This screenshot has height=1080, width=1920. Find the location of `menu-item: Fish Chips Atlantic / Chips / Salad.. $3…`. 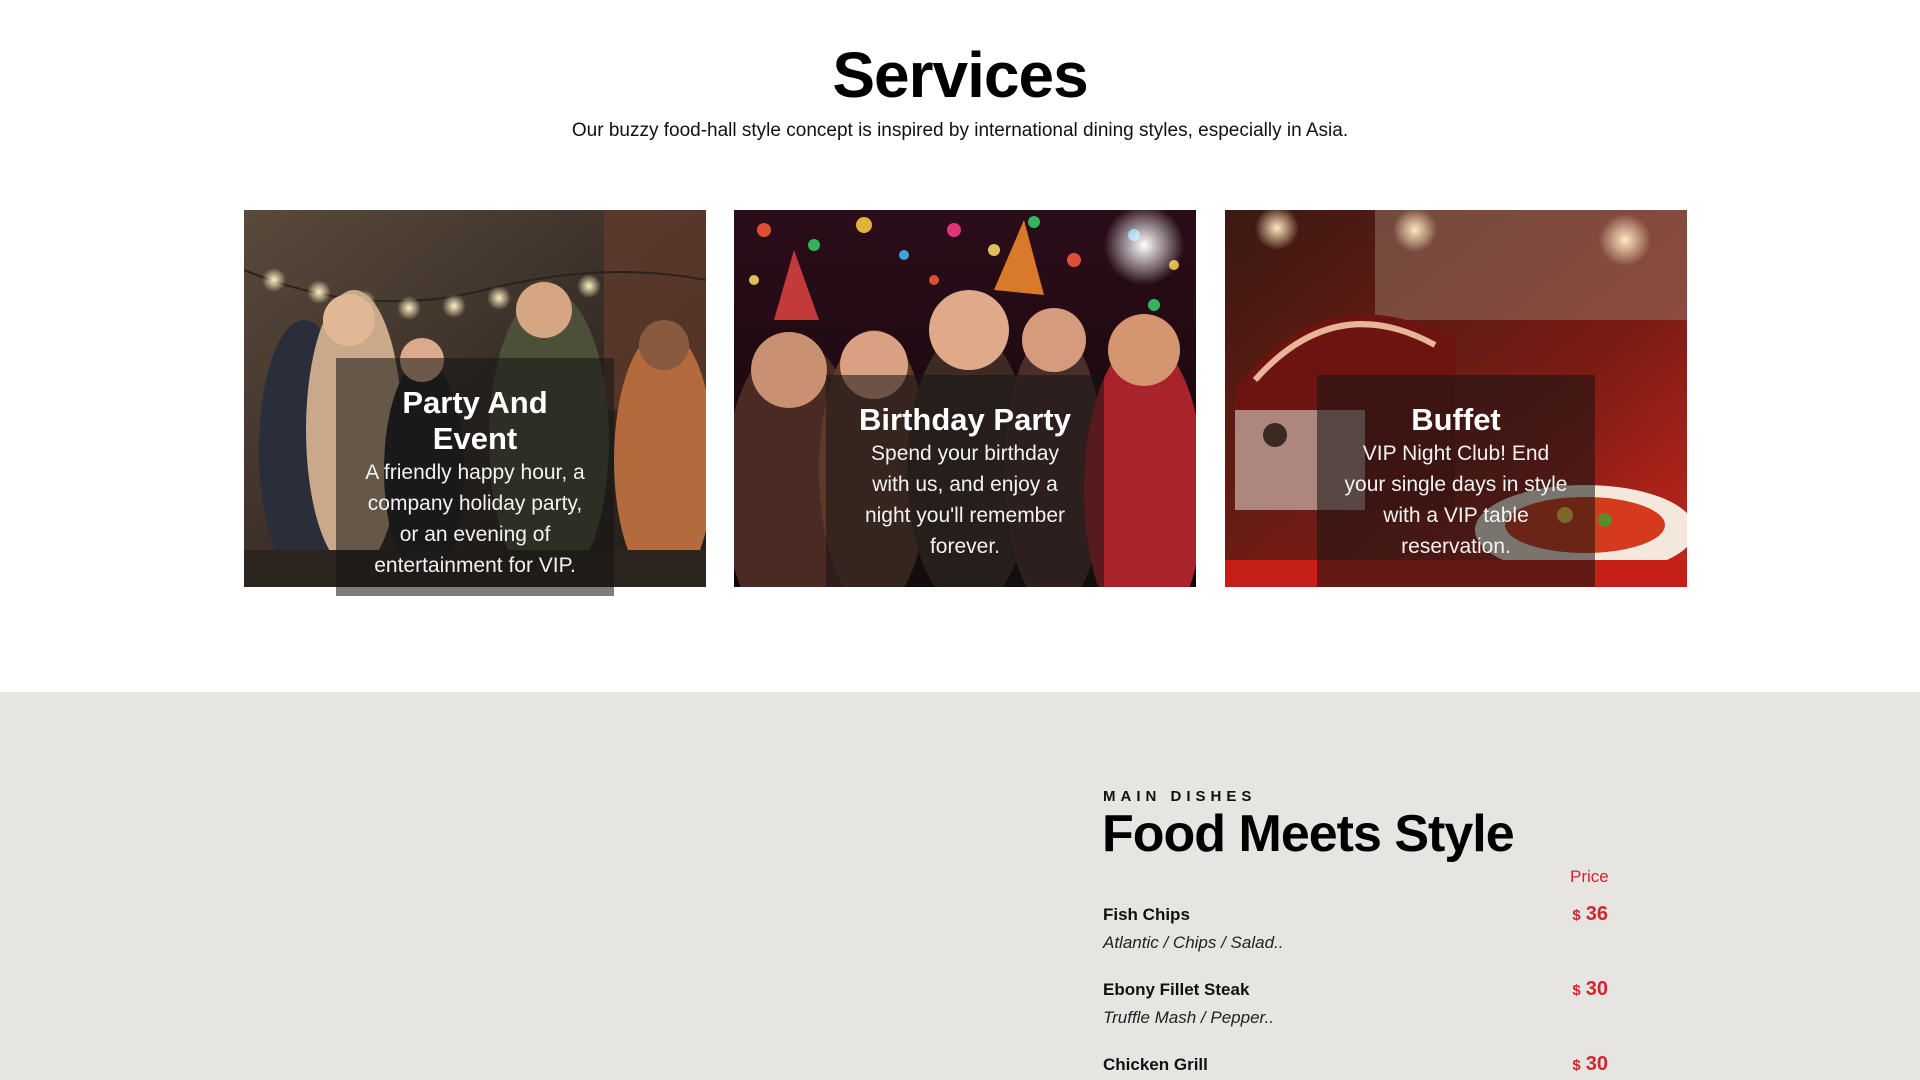

menu-item: Fish Chips Atlantic / Chips / Salad.. $3… is located at coordinates (1355, 928).